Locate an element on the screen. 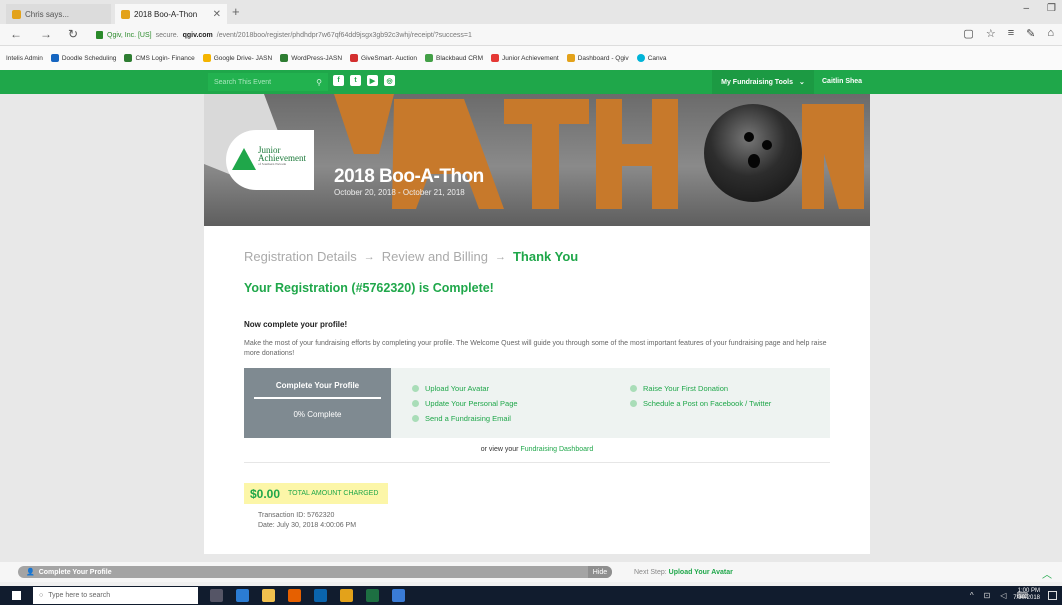 The height and width of the screenshot is (605, 1062). transaction-id: Transaction ID: 5762320 is located at coordinates (296, 515).